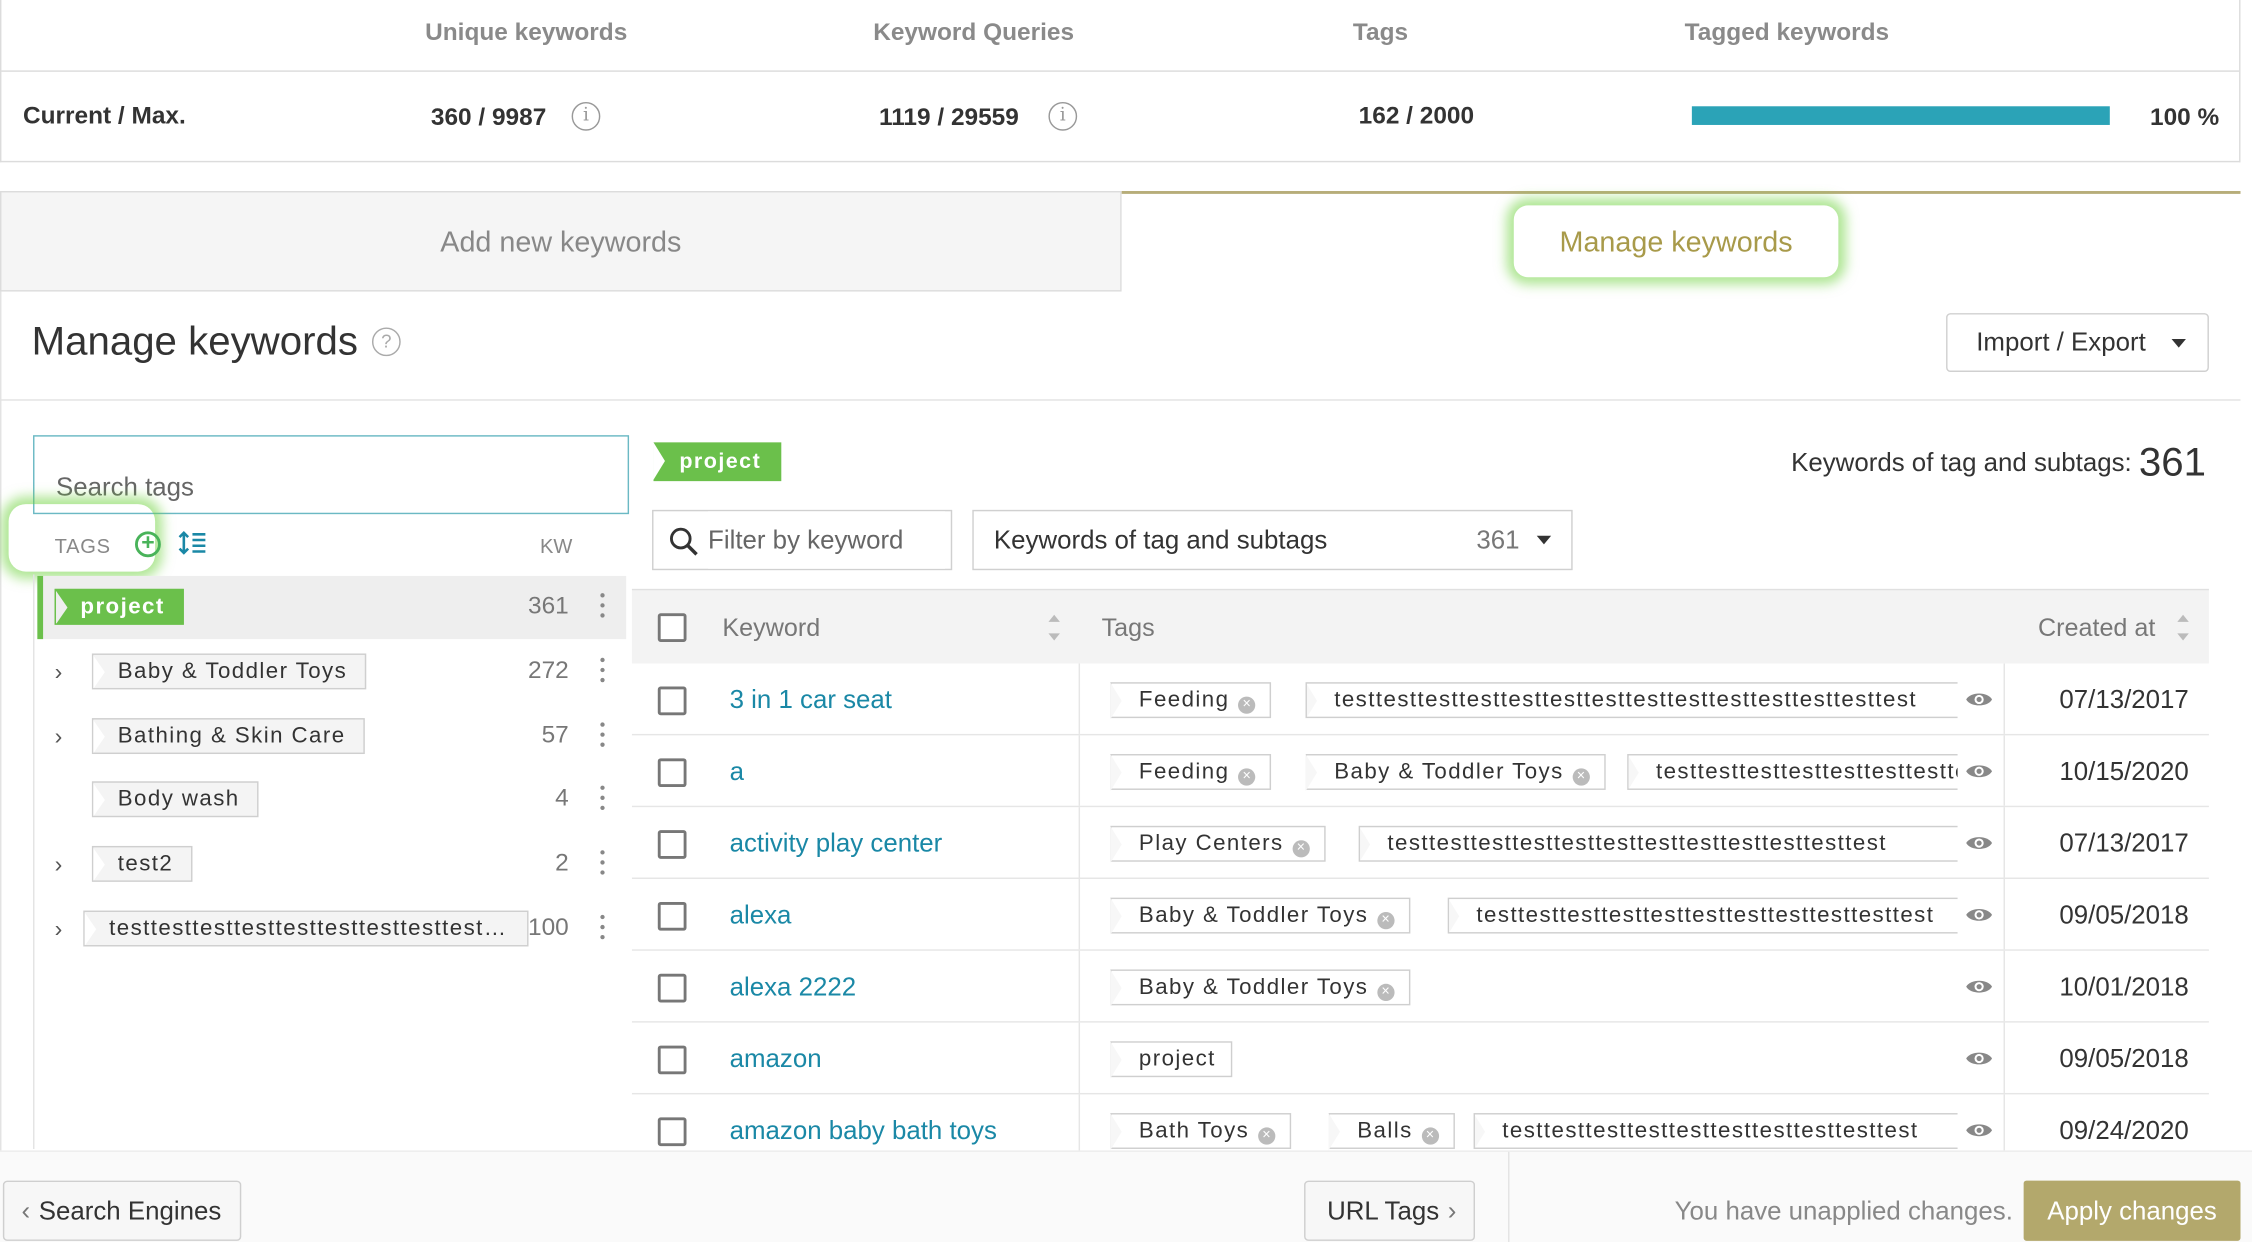  I want to click on keyword-scope-label: Keywords of tag and subtags, so click(1160, 540).